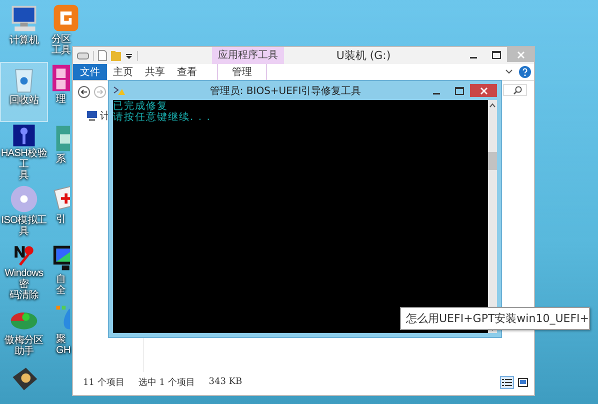  I want to click on window-title: 管理员: BIOS+UEFI引导修复工具, so click(285, 91).